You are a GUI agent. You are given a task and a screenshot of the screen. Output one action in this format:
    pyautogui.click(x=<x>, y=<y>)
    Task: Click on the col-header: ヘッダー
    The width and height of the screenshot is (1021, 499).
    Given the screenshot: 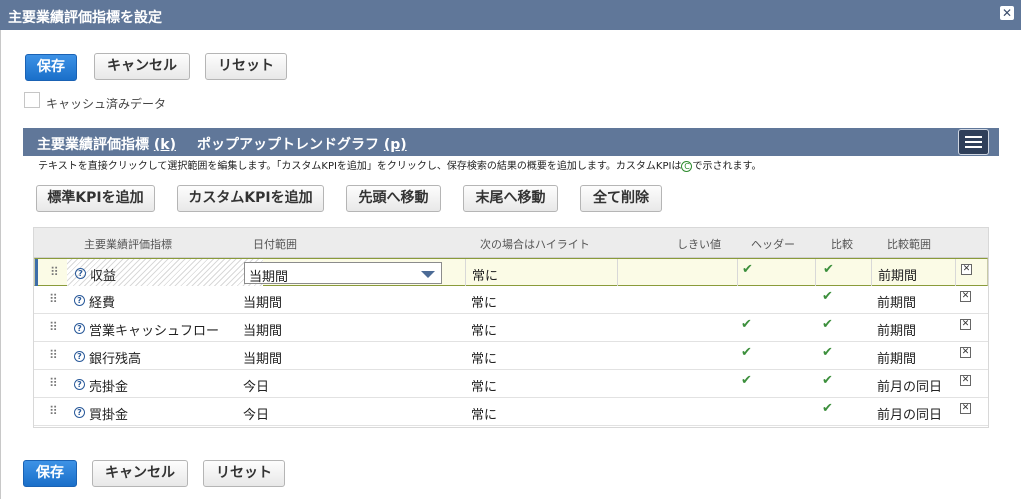 What is the action you would take?
    pyautogui.click(x=773, y=244)
    